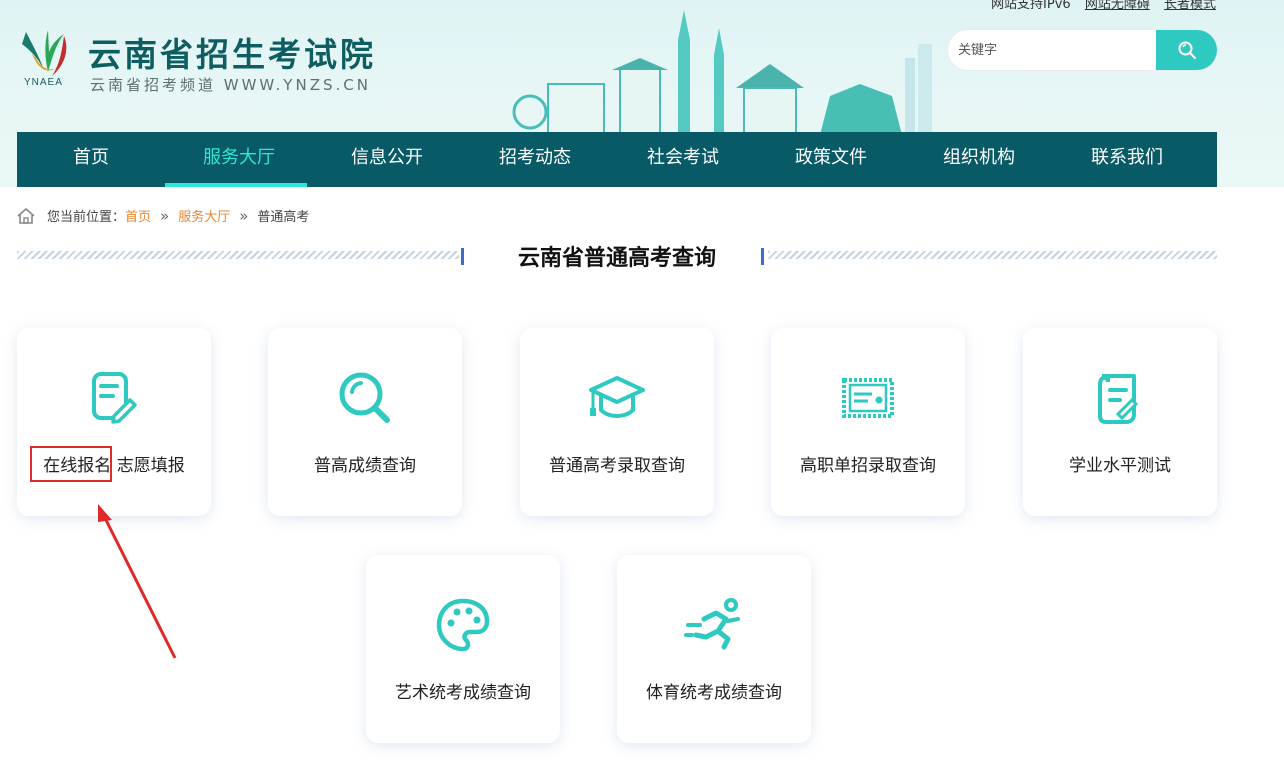 The height and width of the screenshot is (773, 1284). I want to click on card-art-exam-score-query: 艺术统考成绩查询, so click(463, 649).